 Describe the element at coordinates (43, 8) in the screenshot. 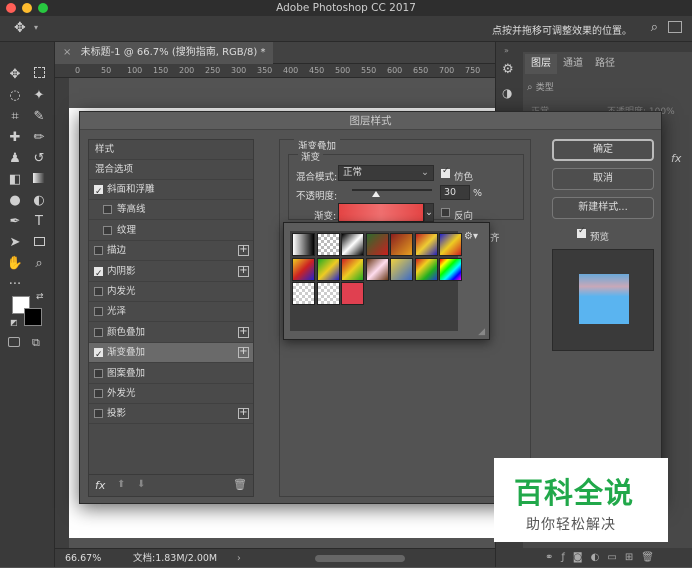

I see `maximize-window-button` at that location.